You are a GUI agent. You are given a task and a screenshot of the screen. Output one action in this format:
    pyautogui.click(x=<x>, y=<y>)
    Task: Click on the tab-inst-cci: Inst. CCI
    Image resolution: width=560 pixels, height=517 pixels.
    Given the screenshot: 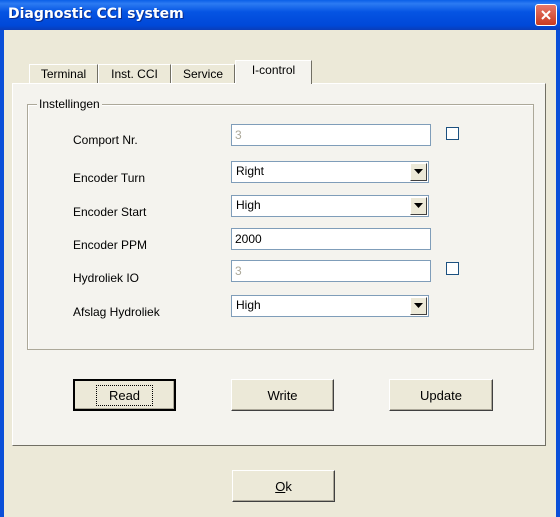 What is the action you would take?
    pyautogui.click(x=134, y=74)
    